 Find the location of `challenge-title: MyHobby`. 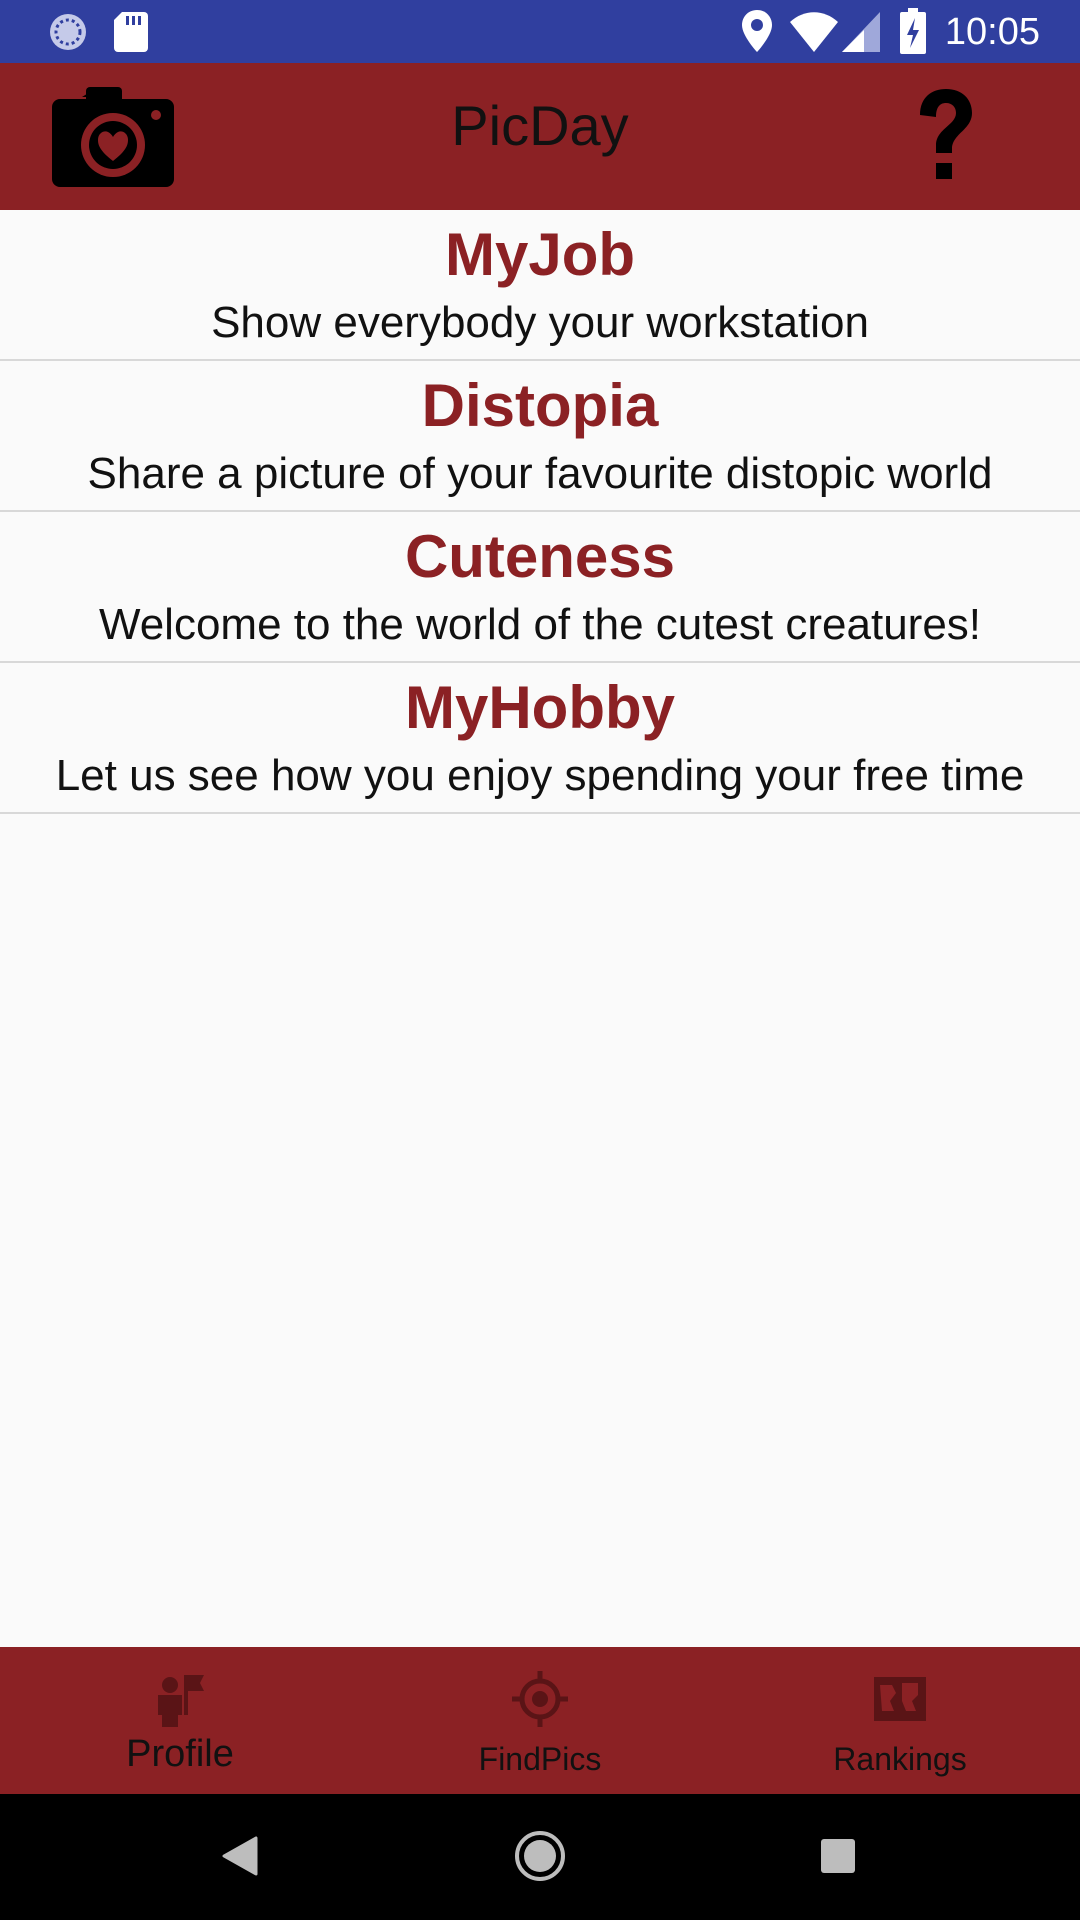

challenge-title: MyHobby is located at coordinates (540, 707).